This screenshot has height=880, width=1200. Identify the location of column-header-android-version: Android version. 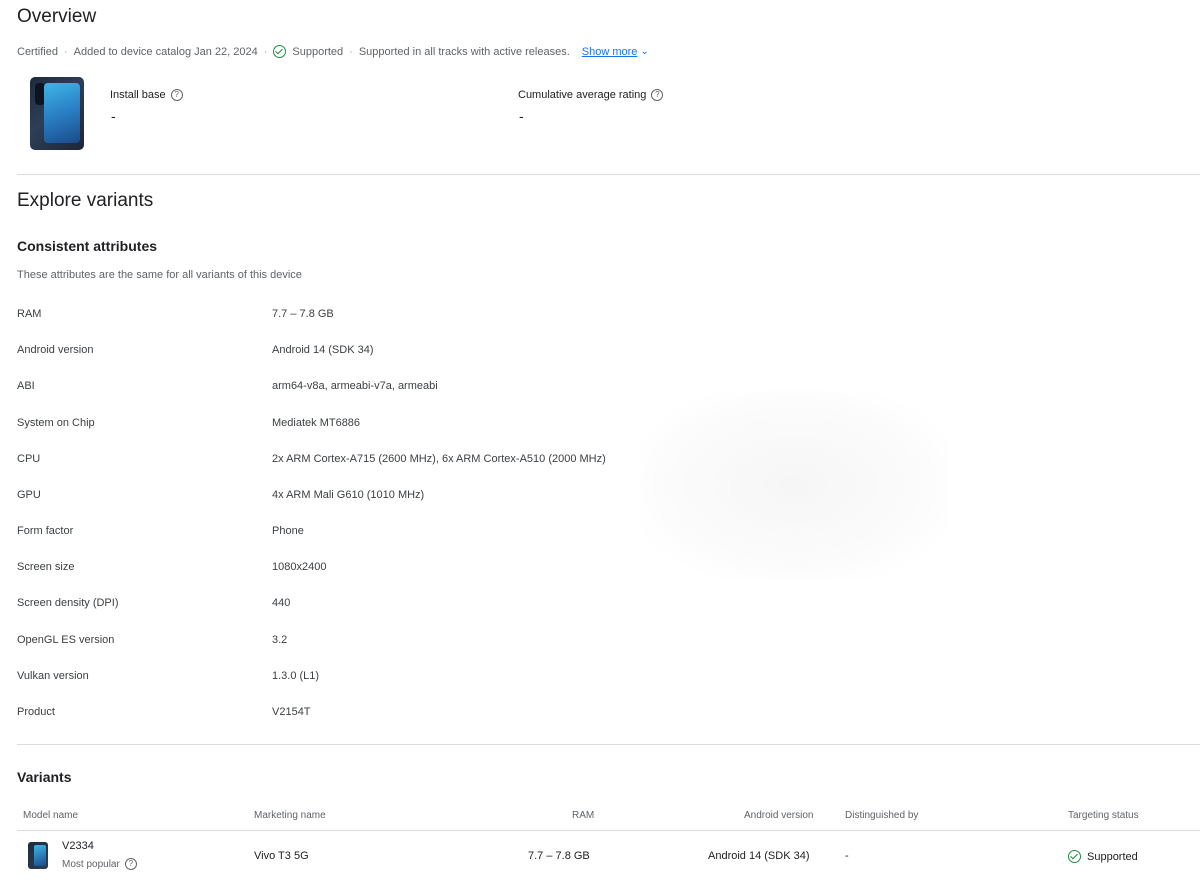
(778, 815).